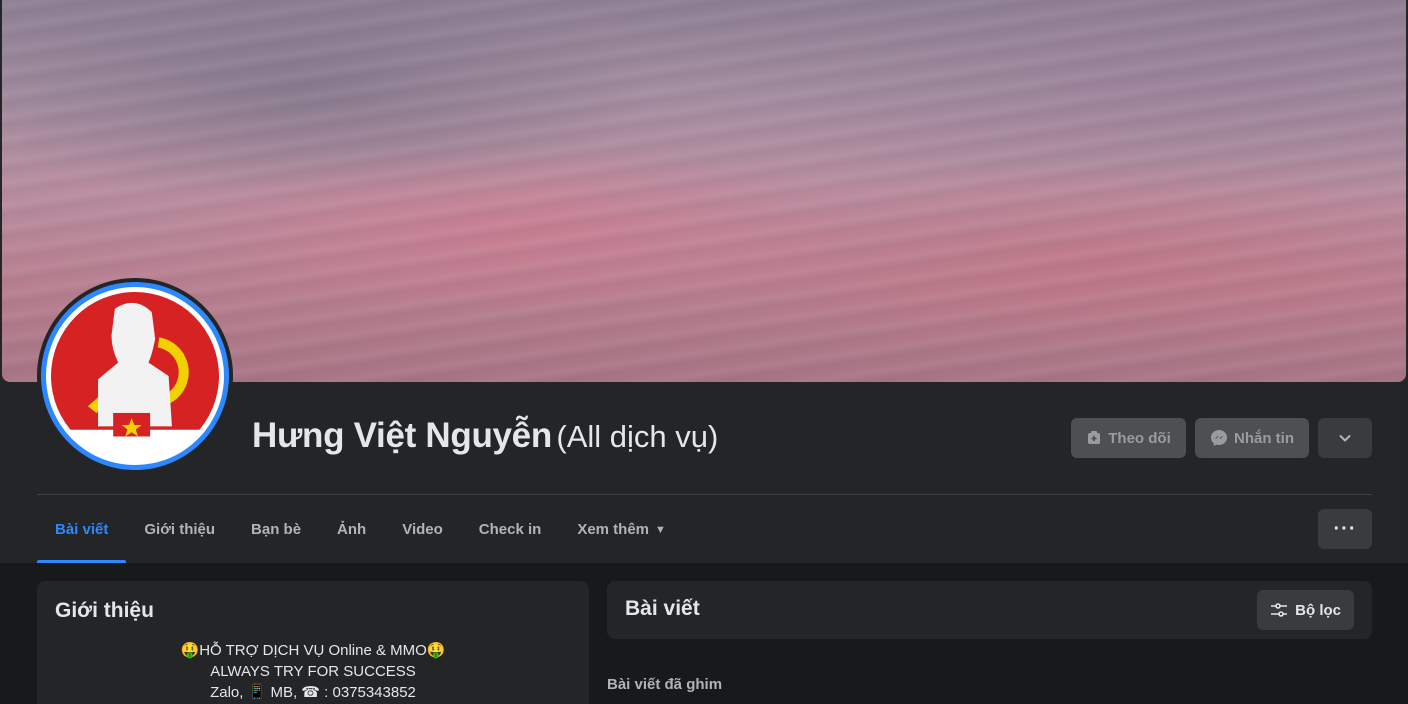 The image size is (1408, 704). Describe the element at coordinates (662, 608) in the screenshot. I see `posts-title: Bài viết` at that location.